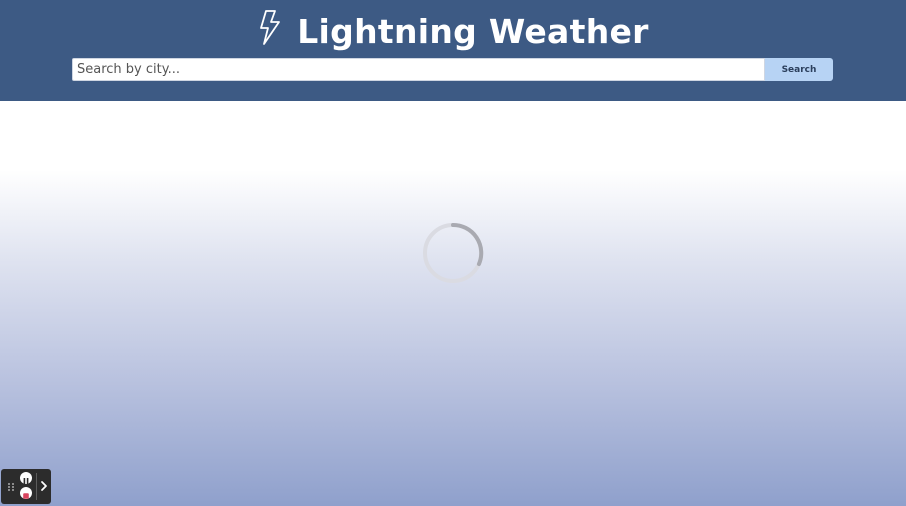  What do you see at coordinates (26, 481) in the screenshot?
I see `pause-icon` at bounding box center [26, 481].